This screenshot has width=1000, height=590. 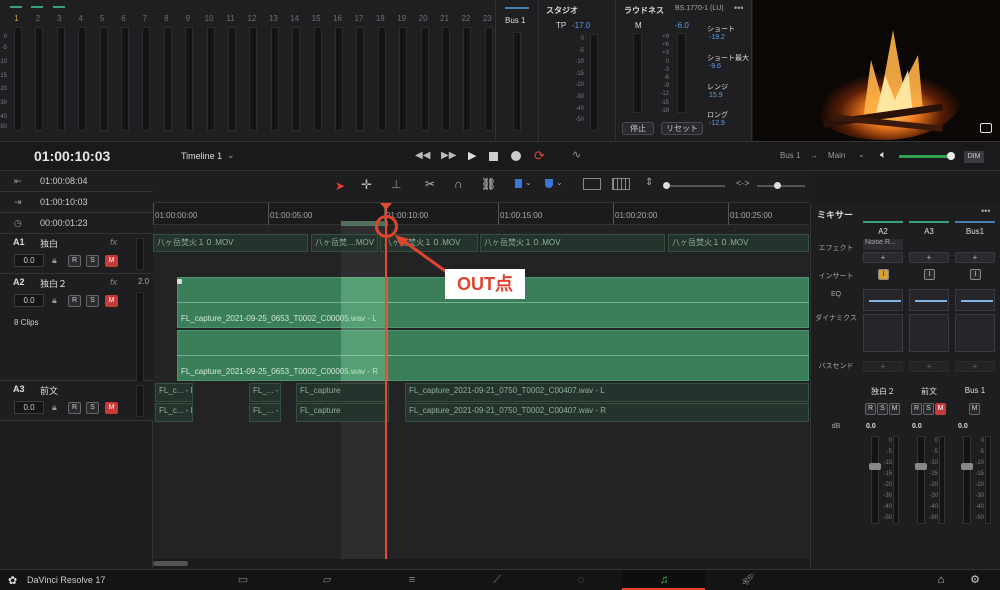 I want to click on bus-output-label: Bus 1, so click(x=790, y=155).